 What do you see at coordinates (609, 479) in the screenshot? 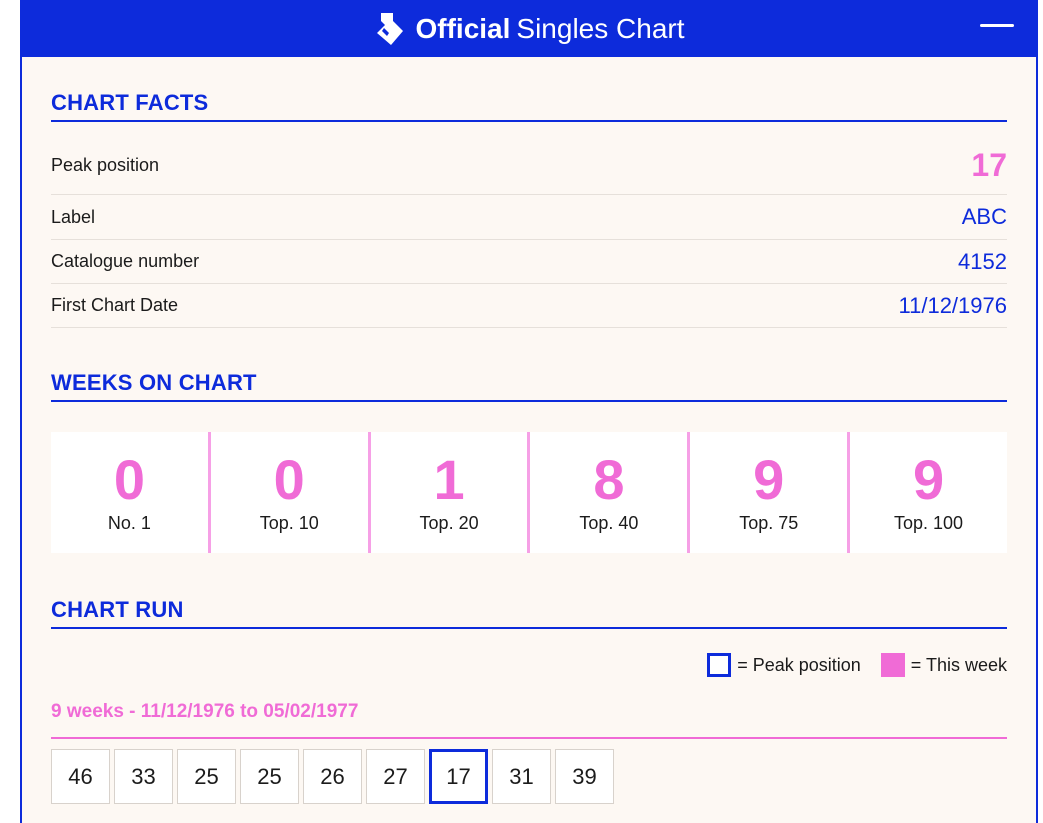
I see `weeks-count: 8` at bounding box center [609, 479].